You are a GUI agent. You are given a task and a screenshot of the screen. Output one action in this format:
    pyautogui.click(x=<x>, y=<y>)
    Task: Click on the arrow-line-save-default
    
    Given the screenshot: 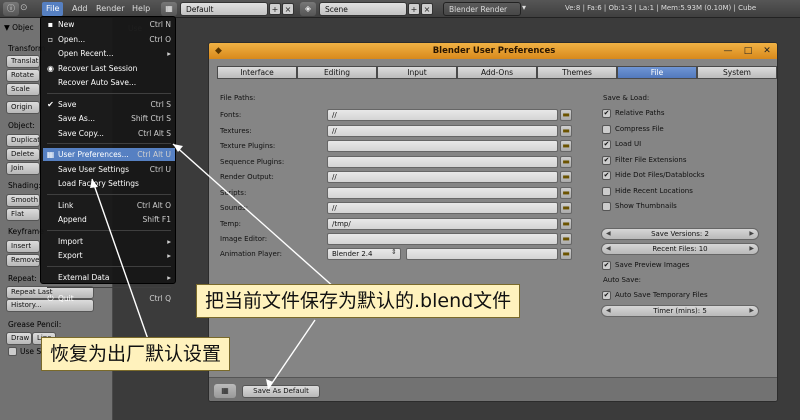 What is the action you would take?
    pyautogui.click(x=254, y=216)
    